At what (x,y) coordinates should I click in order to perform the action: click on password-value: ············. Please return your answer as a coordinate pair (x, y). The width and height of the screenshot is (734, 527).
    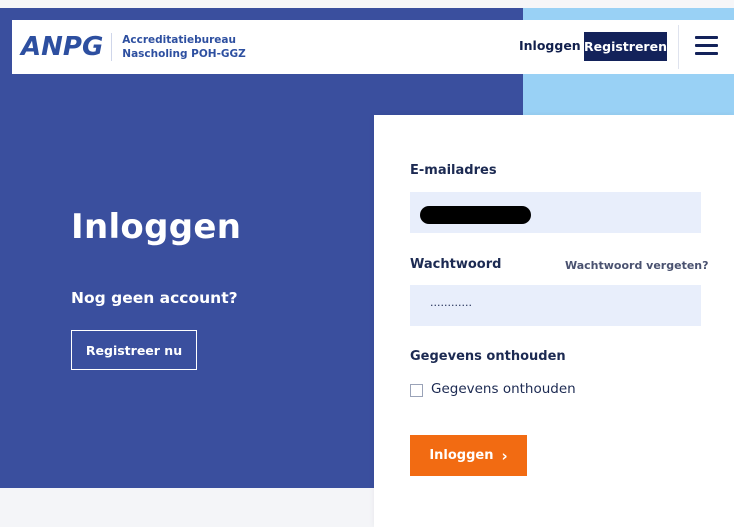
    Looking at the image, I should click on (451, 305).